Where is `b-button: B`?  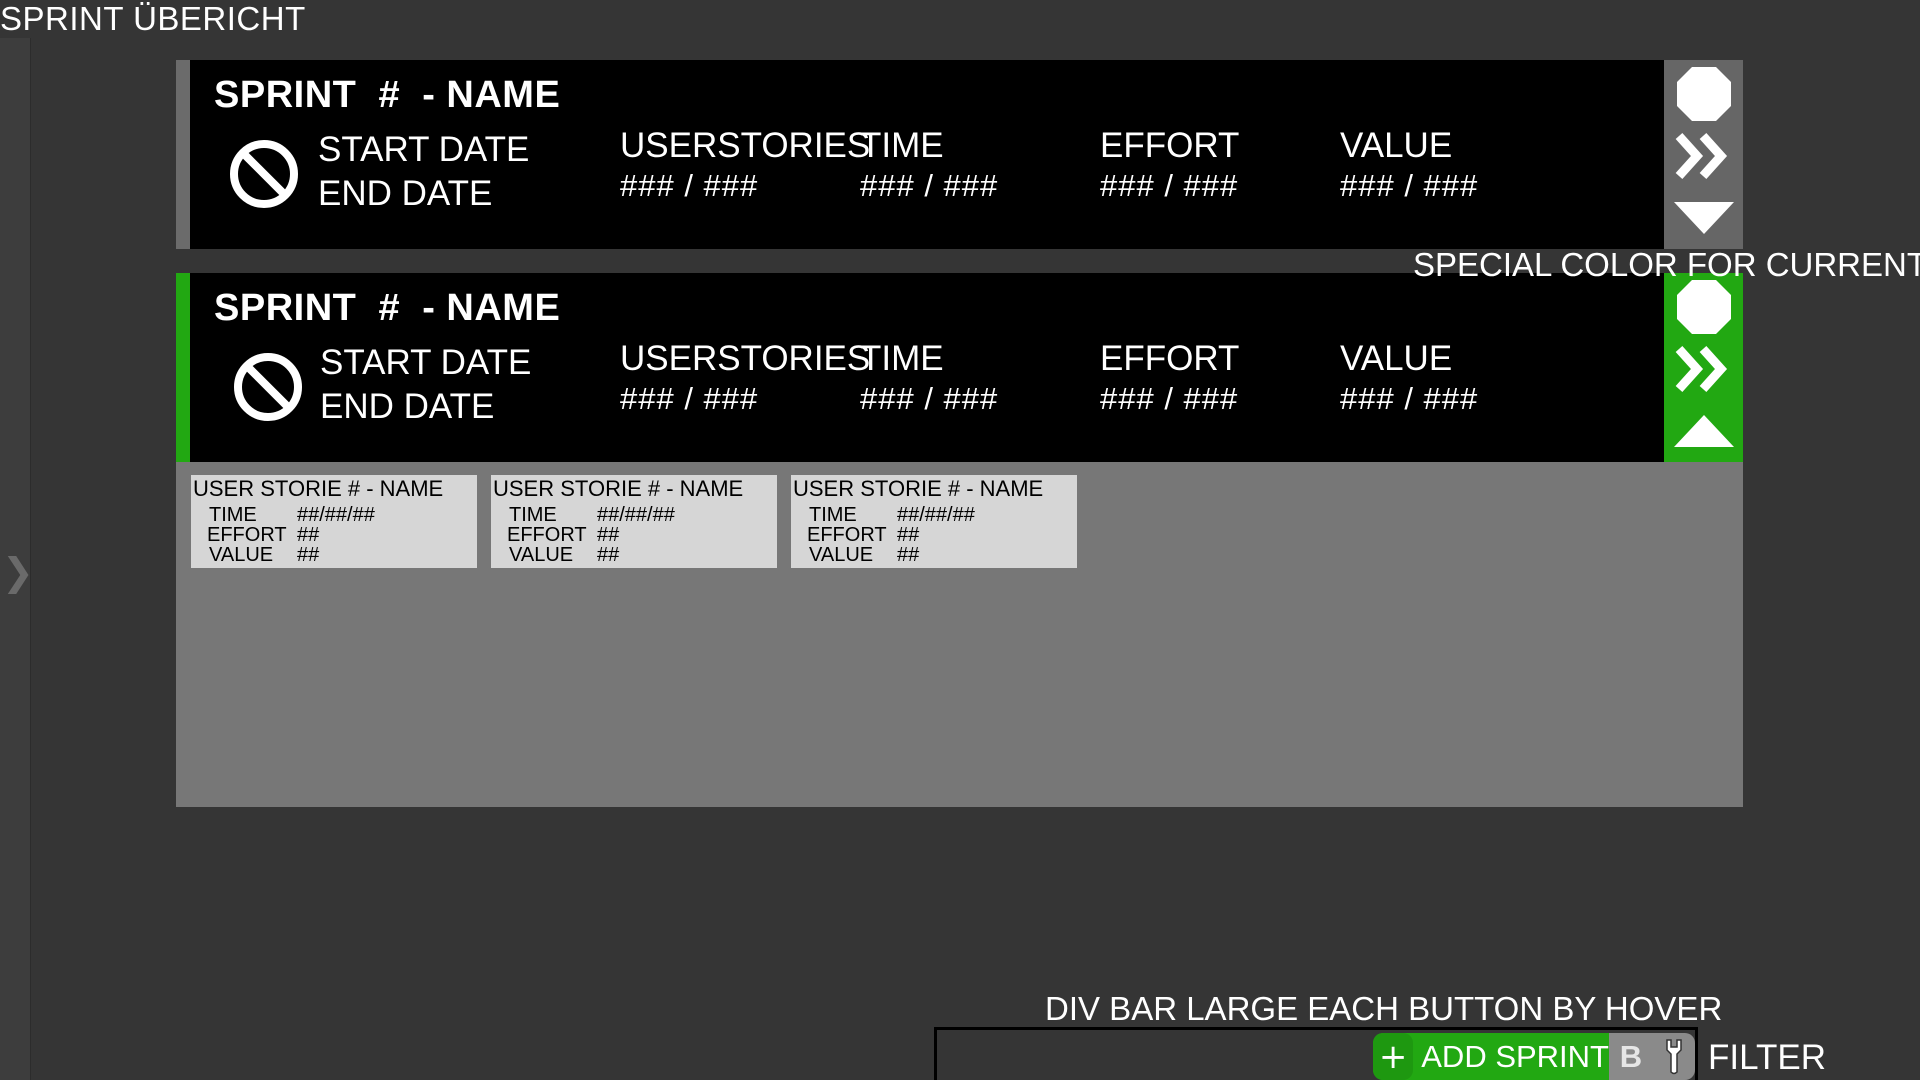
b-button: B is located at coordinates (1631, 1056).